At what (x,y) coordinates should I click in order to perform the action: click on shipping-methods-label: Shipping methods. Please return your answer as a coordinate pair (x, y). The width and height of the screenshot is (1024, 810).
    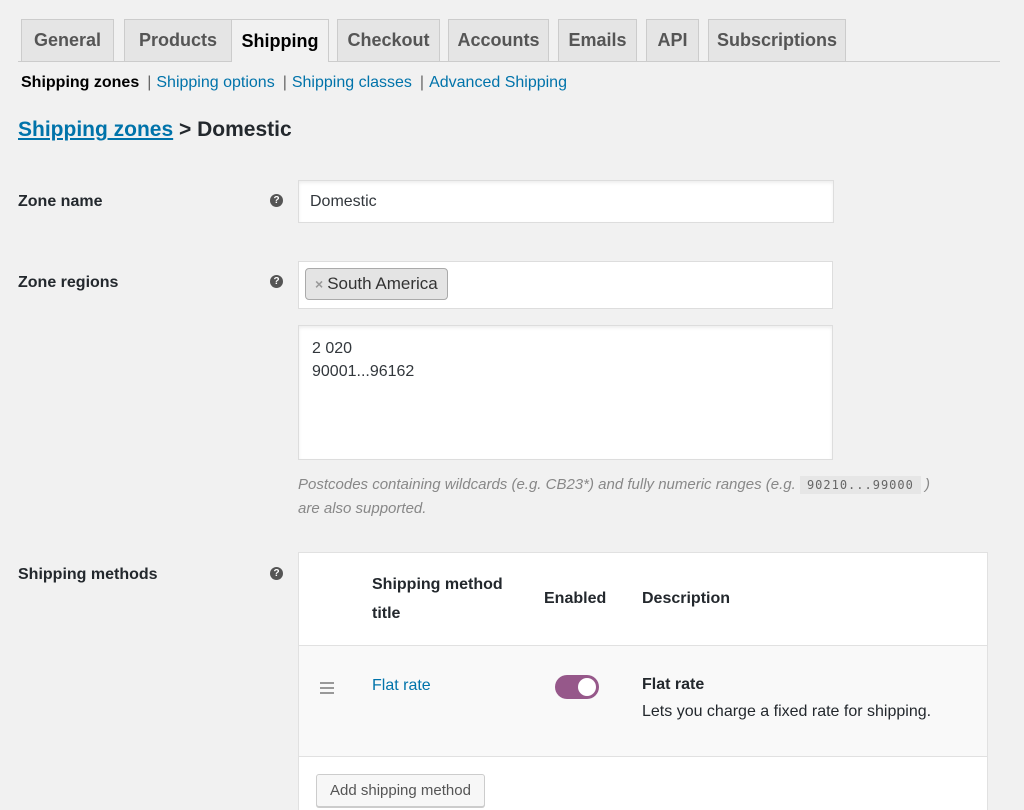
    Looking at the image, I should click on (88, 574).